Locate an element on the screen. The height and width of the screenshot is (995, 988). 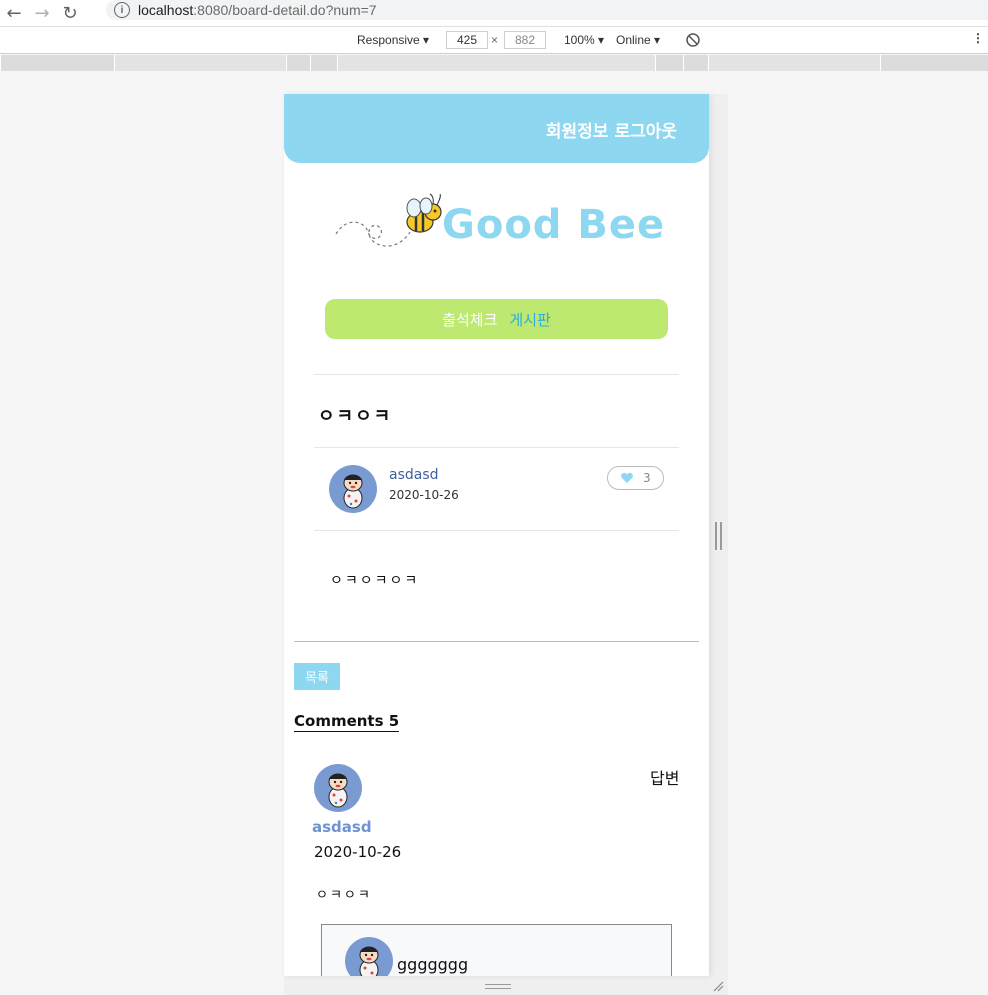
post-date: 2020-10-26 is located at coordinates (424, 495).